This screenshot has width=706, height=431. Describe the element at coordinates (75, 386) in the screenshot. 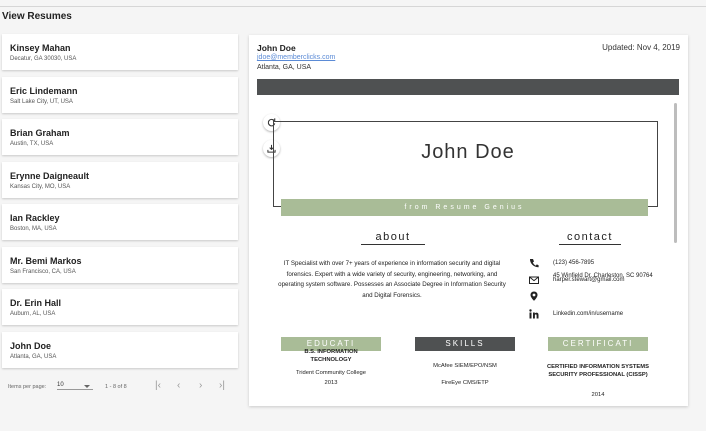

I see `page-size-select: 10` at that location.